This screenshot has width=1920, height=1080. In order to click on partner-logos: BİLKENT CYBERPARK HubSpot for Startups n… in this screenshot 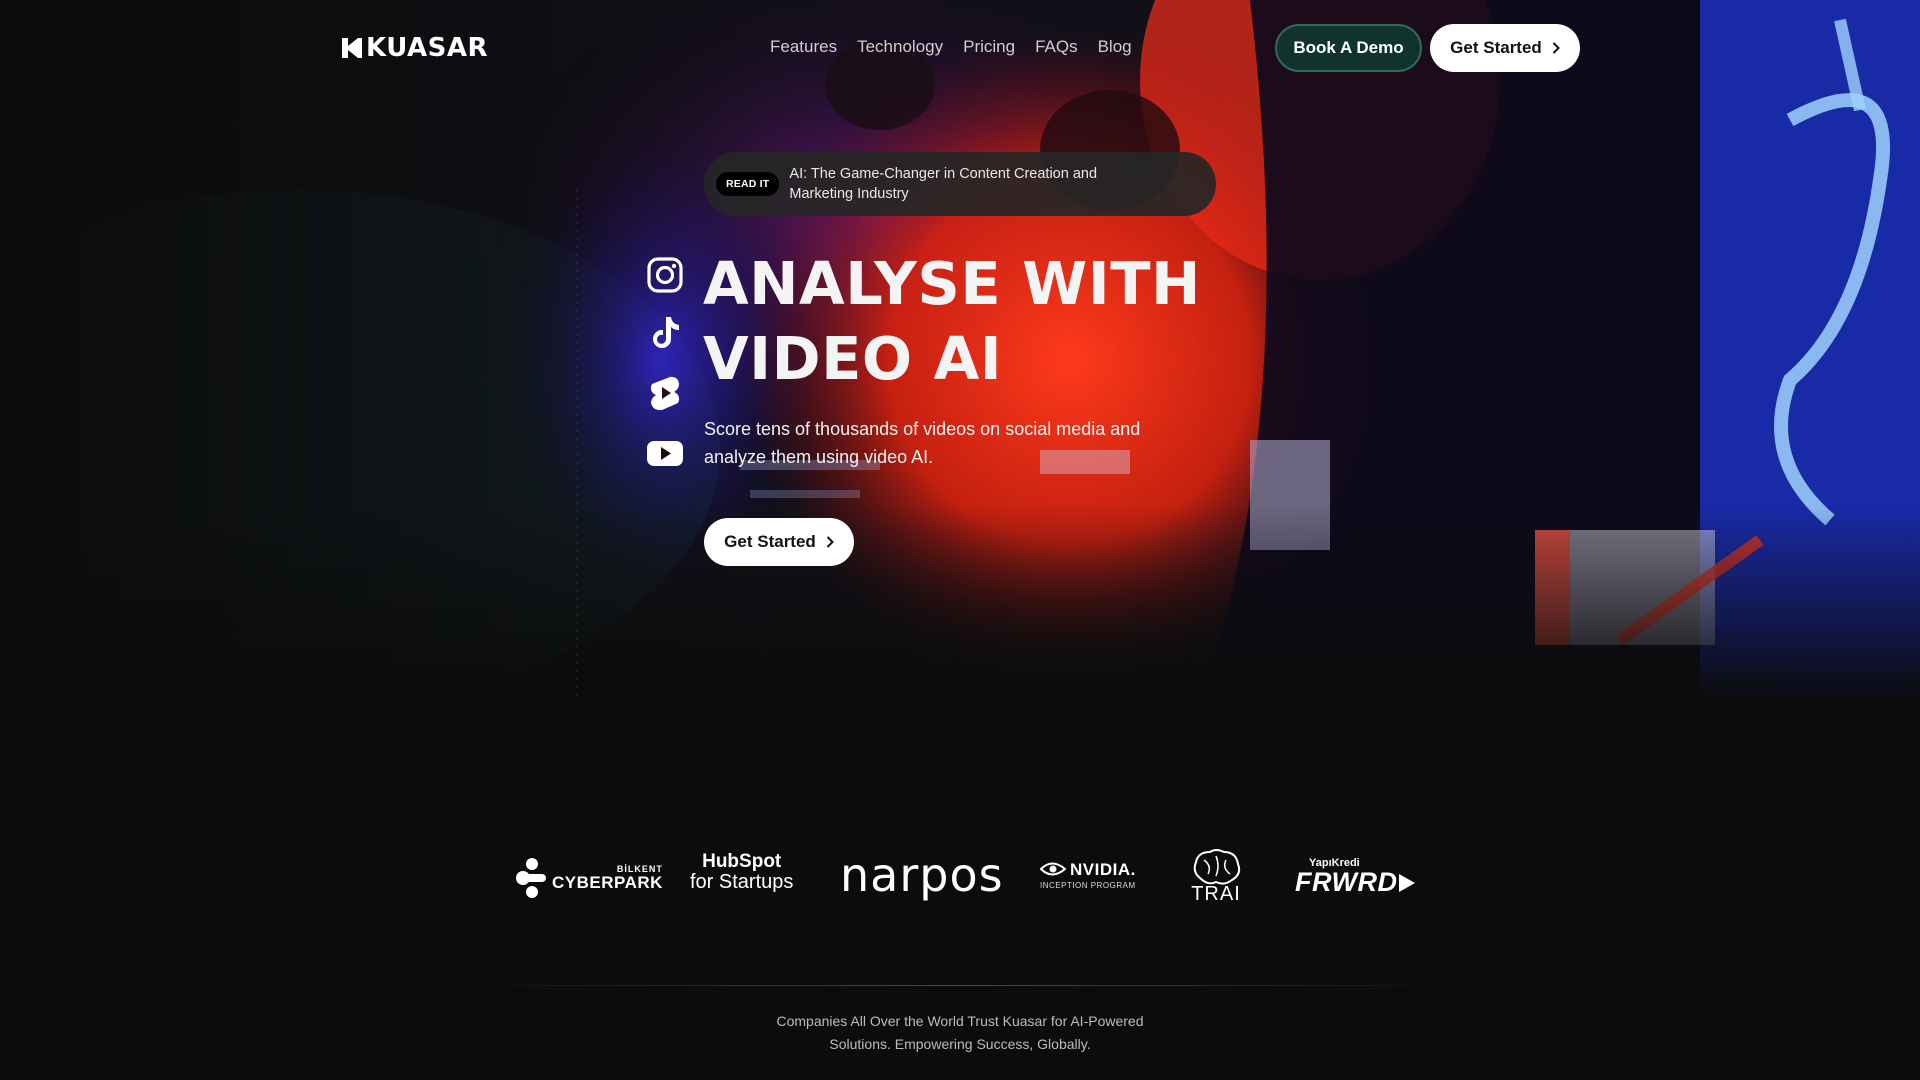, I will do `click(960, 880)`.